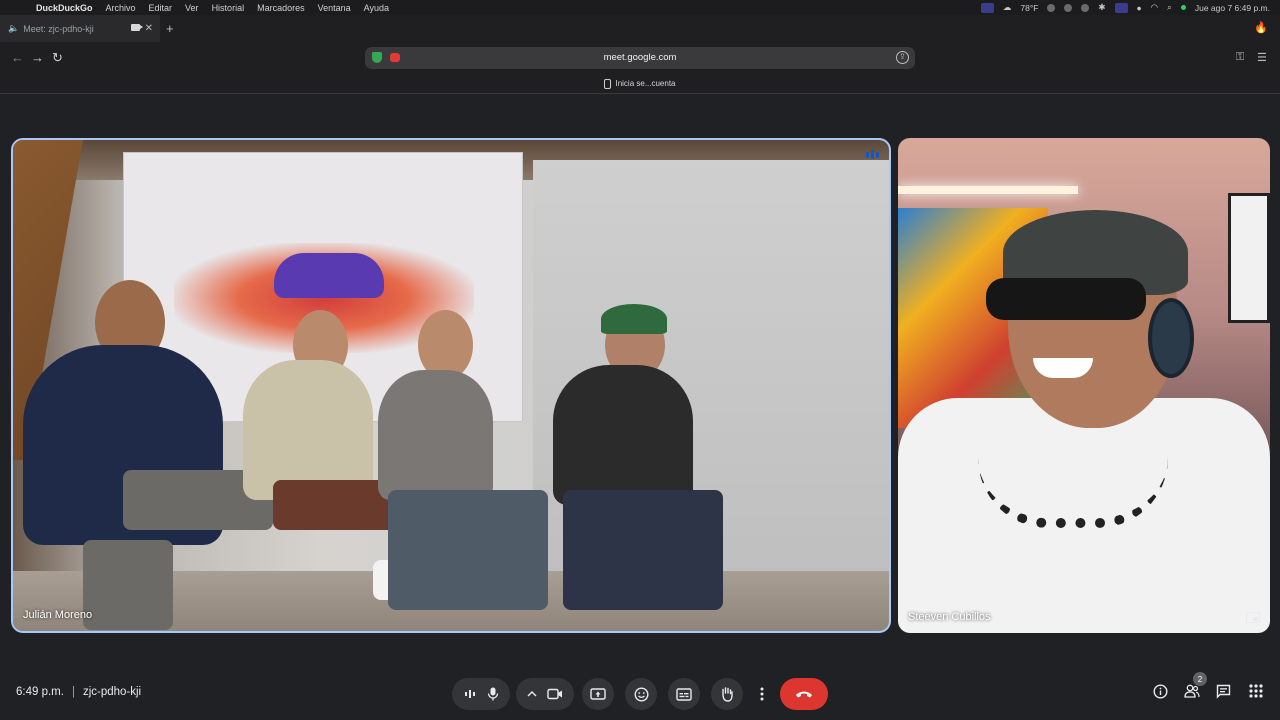 This screenshot has width=1280, height=720. I want to click on picture-in-picture-icon, so click(1253, 617).